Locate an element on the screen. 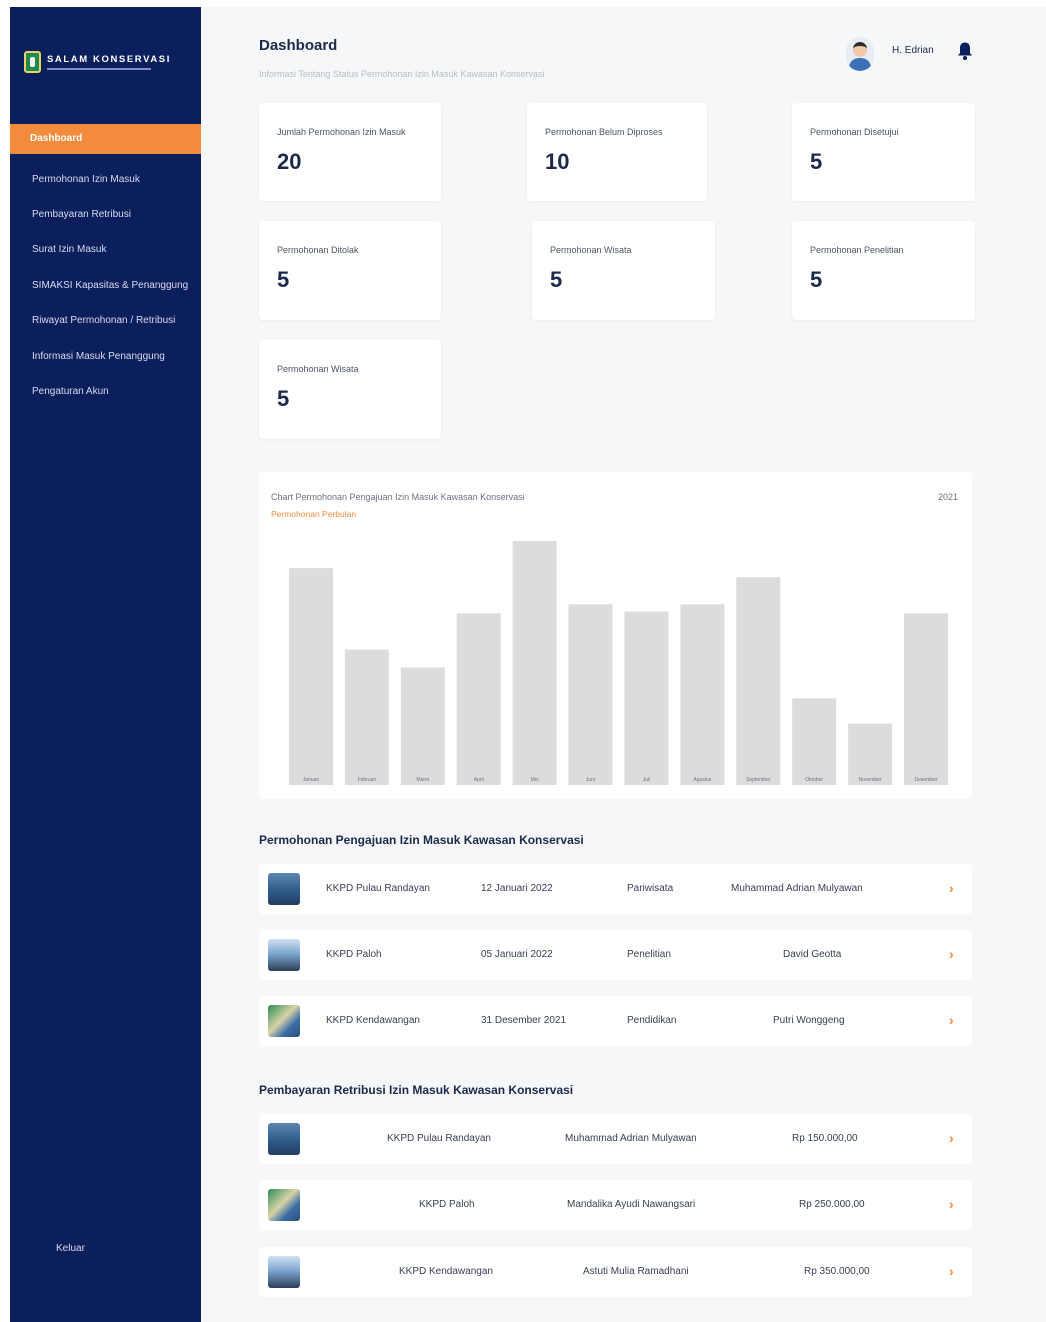 The image size is (1046, 1322). chart-bar-januari is located at coordinates (311, 676).